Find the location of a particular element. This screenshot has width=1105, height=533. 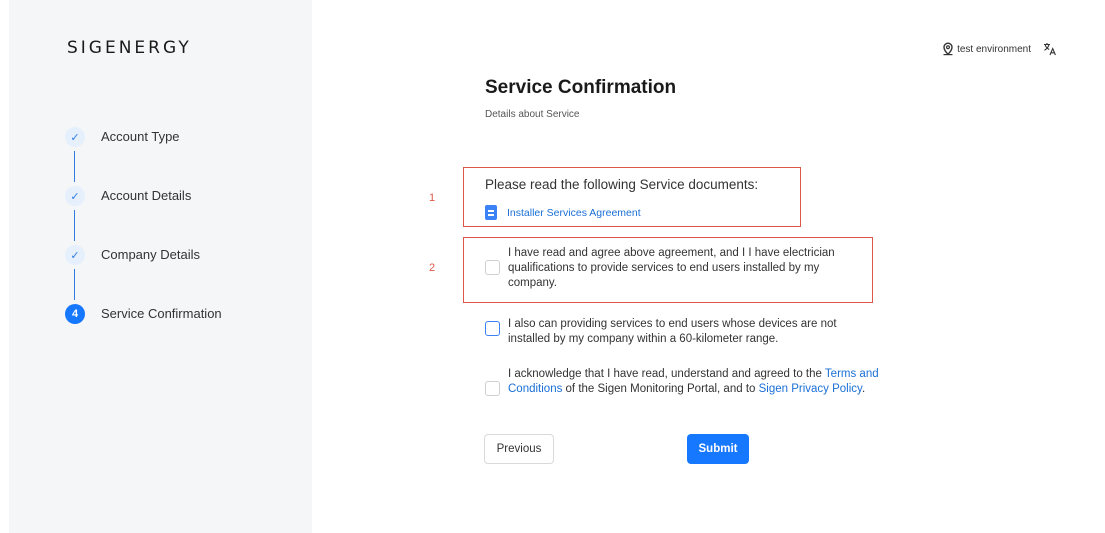

remote-service-checkbox is located at coordinates (492, 328).